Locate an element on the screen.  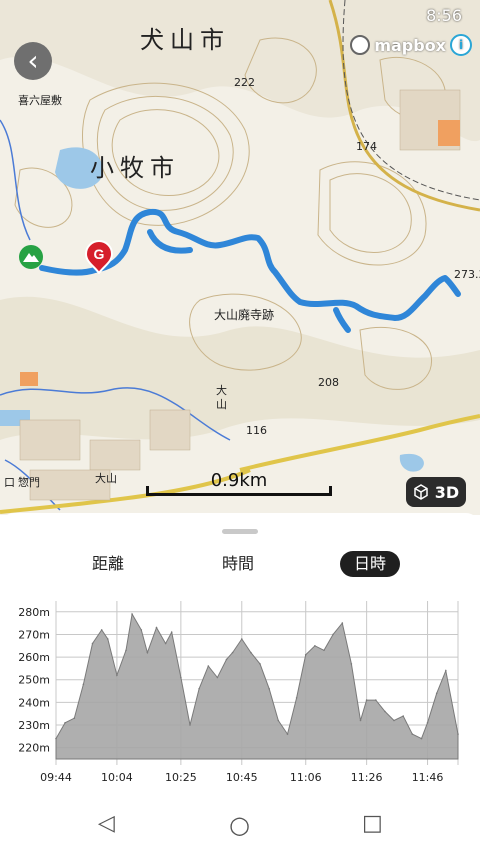
place-label: 山 is located at coordinates (221, 404).